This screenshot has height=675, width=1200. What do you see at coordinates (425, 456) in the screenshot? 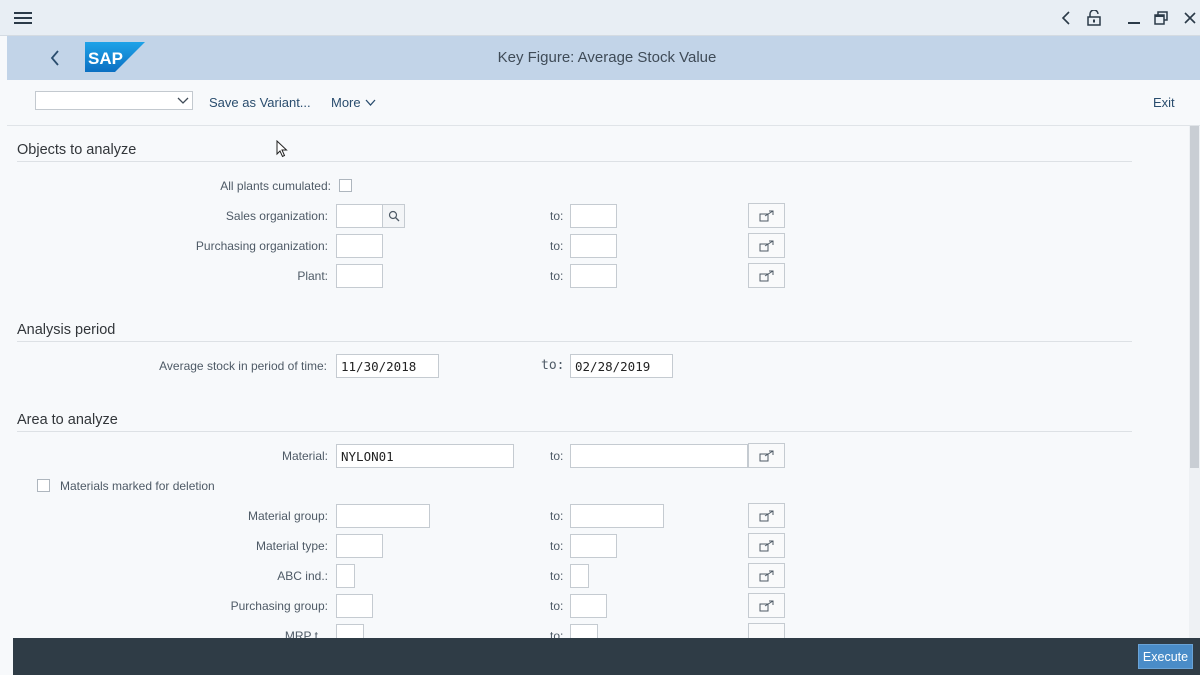
I see `material-from-input` at bounding box center [425, 456].